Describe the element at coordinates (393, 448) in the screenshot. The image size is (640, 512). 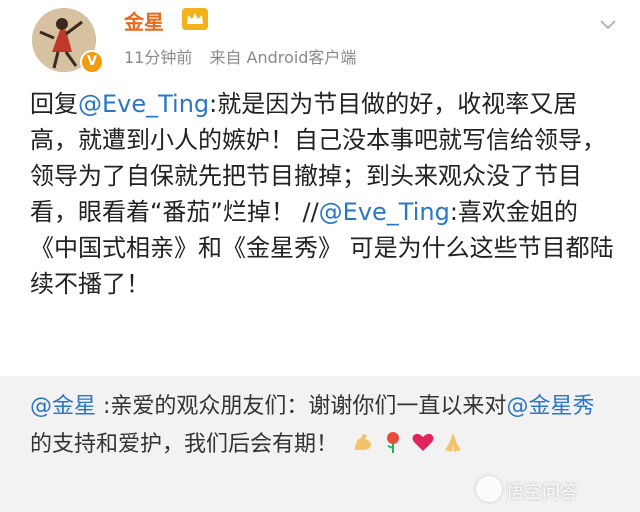
I see `rose-icon` at that location.